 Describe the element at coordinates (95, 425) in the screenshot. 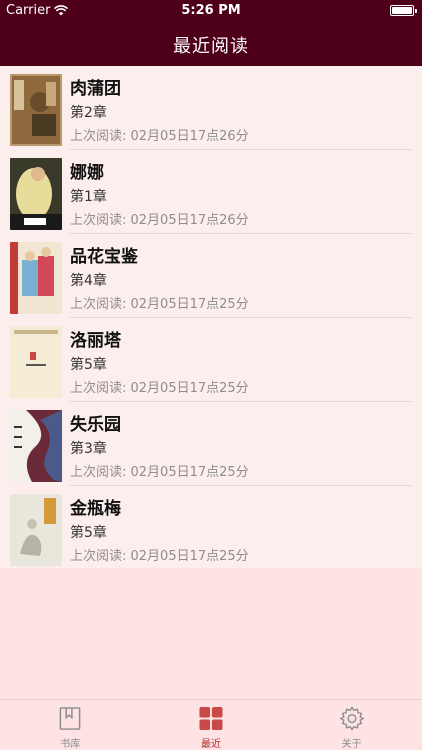

I see `book-title: 失乐园` at that location.